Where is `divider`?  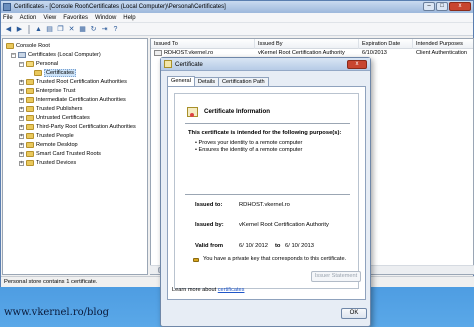 divider is located at coordinates (267, 194).